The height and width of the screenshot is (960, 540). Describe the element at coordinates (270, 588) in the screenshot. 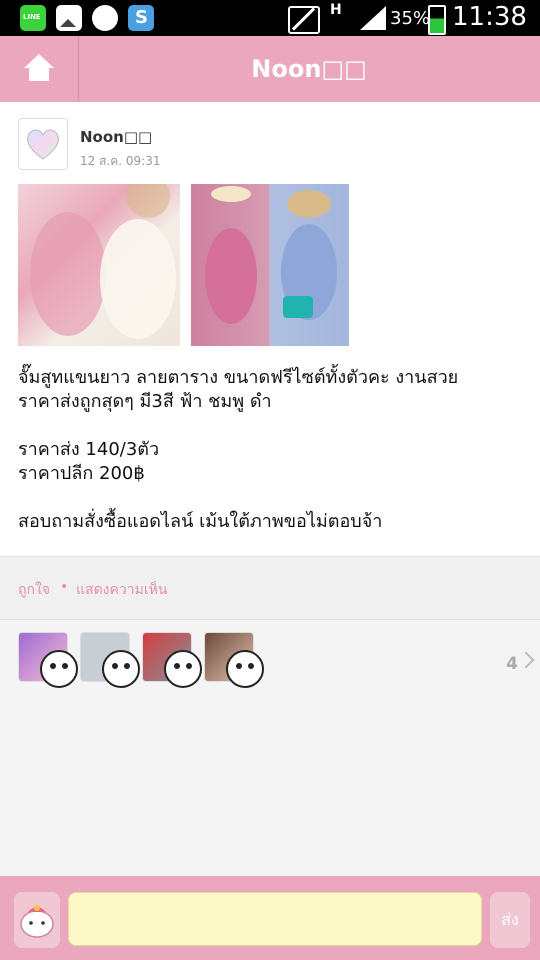

I see `post-actions: ถูกใจ • แสดงความเห็น` at that location.